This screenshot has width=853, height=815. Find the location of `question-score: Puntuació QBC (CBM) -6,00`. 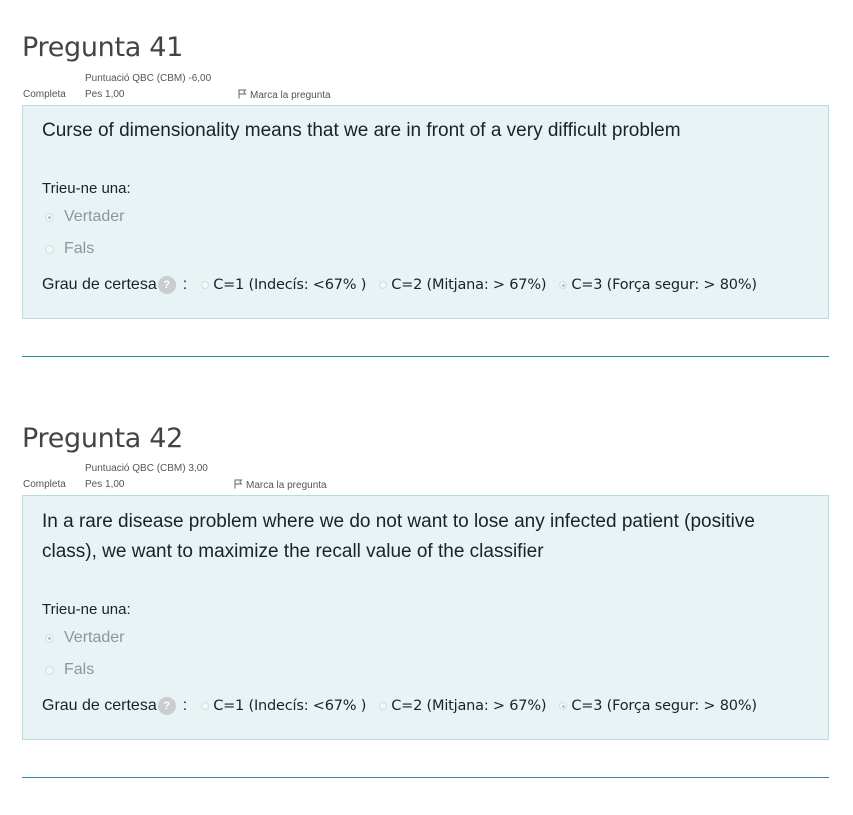

question-score: Puntuació QBC (CBM) -6,00 is located at coordinates (148, 78).